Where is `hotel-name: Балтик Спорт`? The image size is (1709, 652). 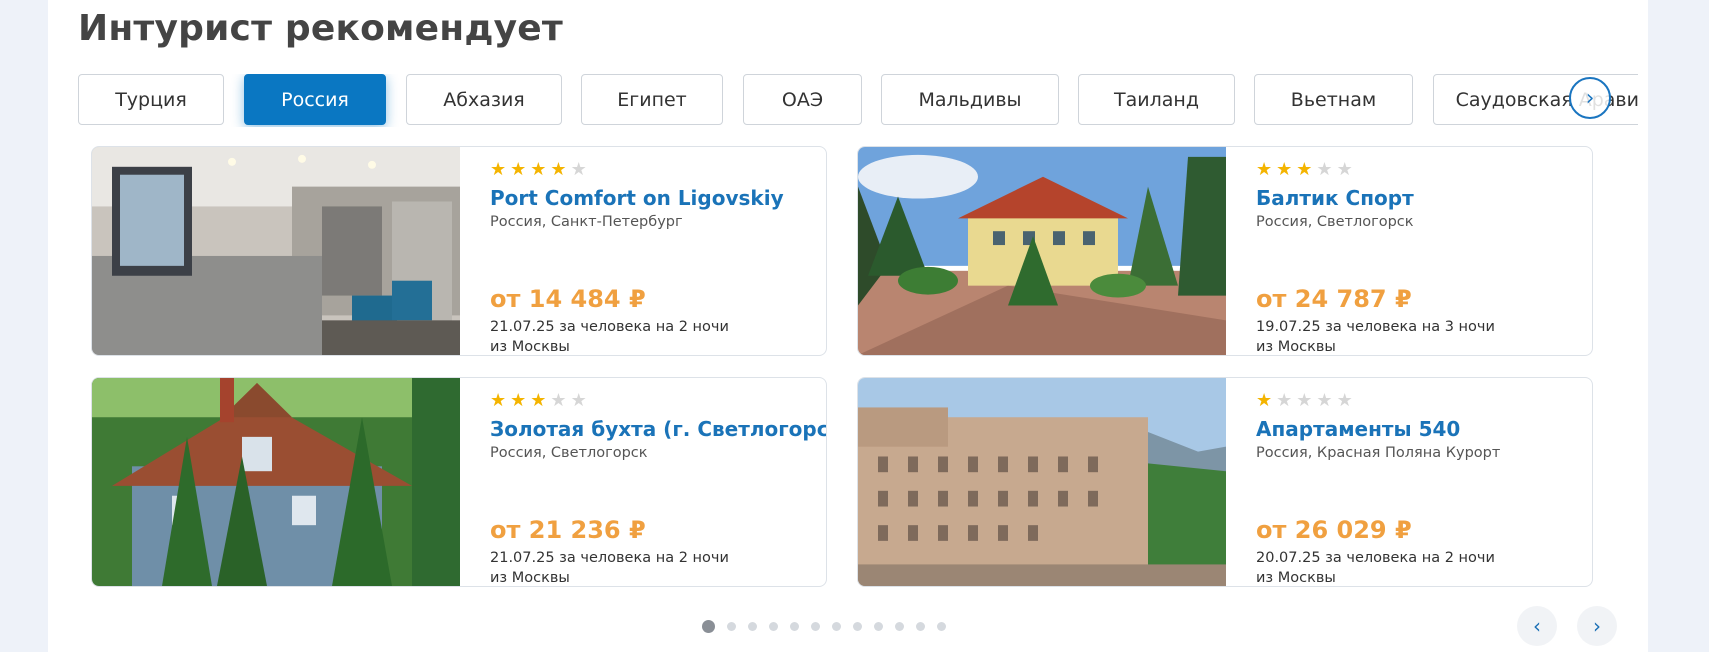 hotel-name: Балтик Спорт is located at coordinates (1419, 198).